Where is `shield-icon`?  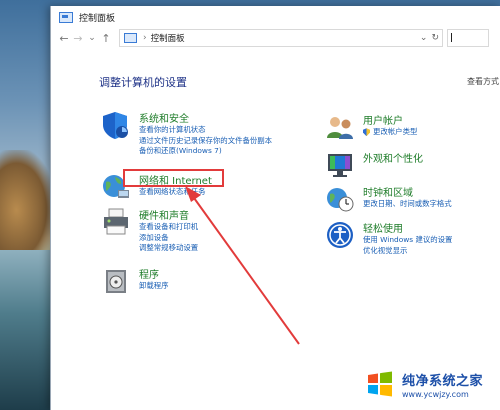
shield-icon is located at coordinates (115, 125).